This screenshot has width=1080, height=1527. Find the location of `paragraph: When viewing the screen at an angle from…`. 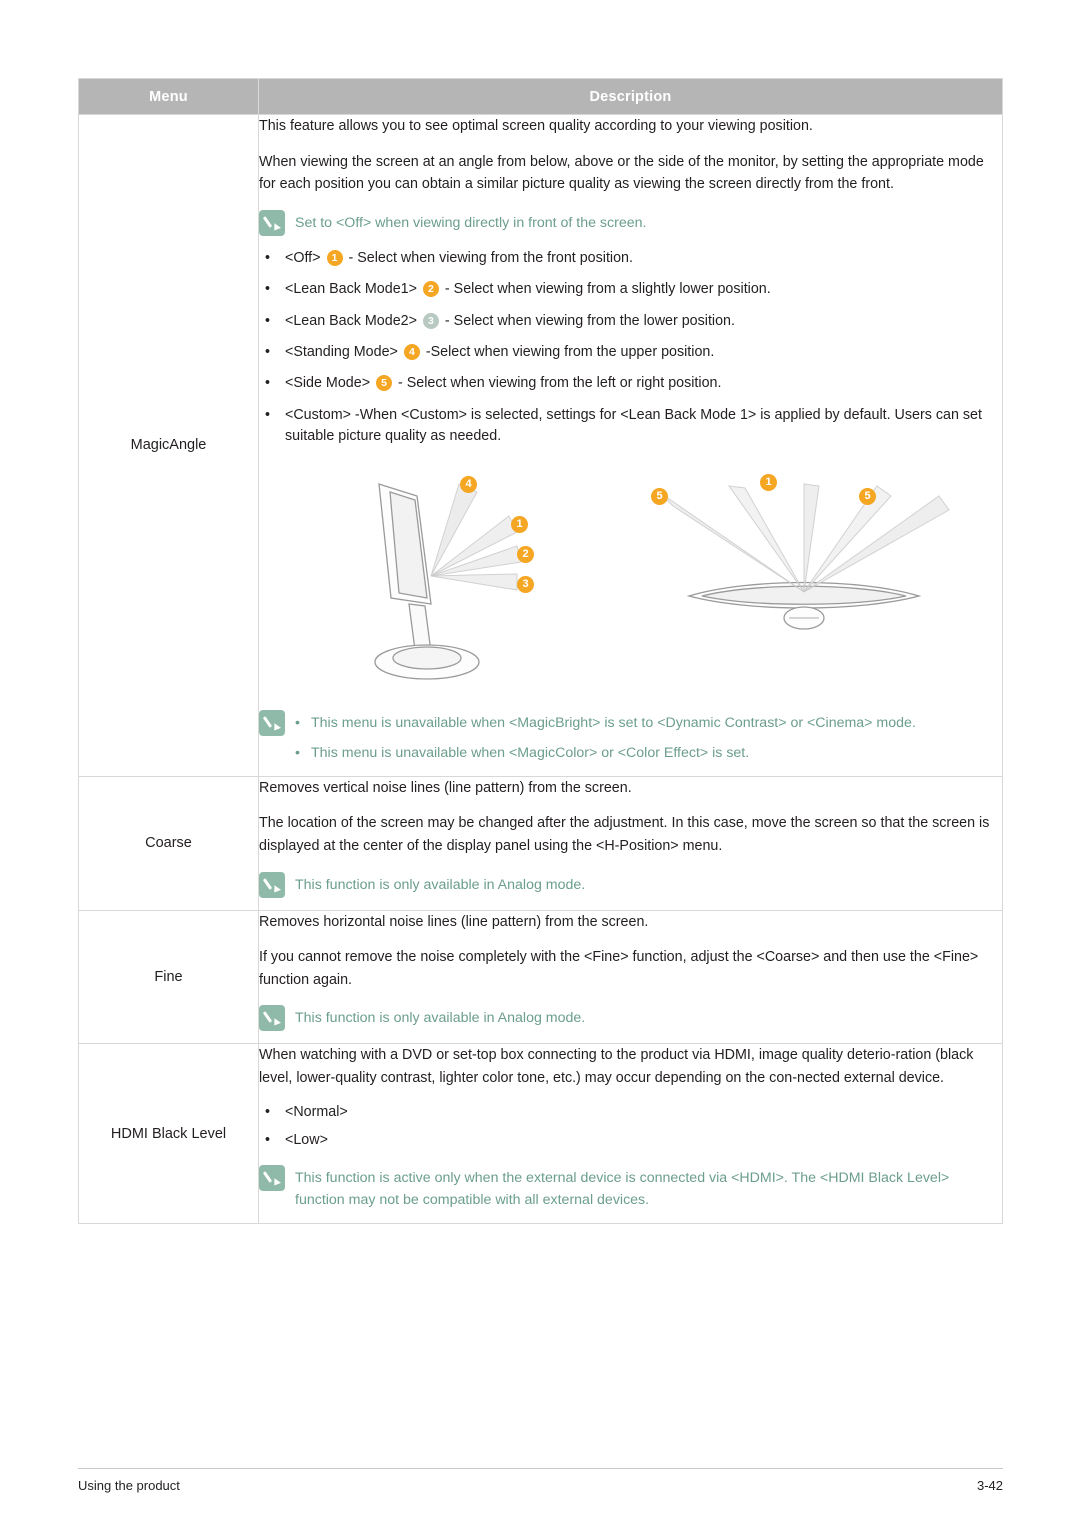

paragraph: When viewing the screen at an angle from… is located at coordinates (621, 173).